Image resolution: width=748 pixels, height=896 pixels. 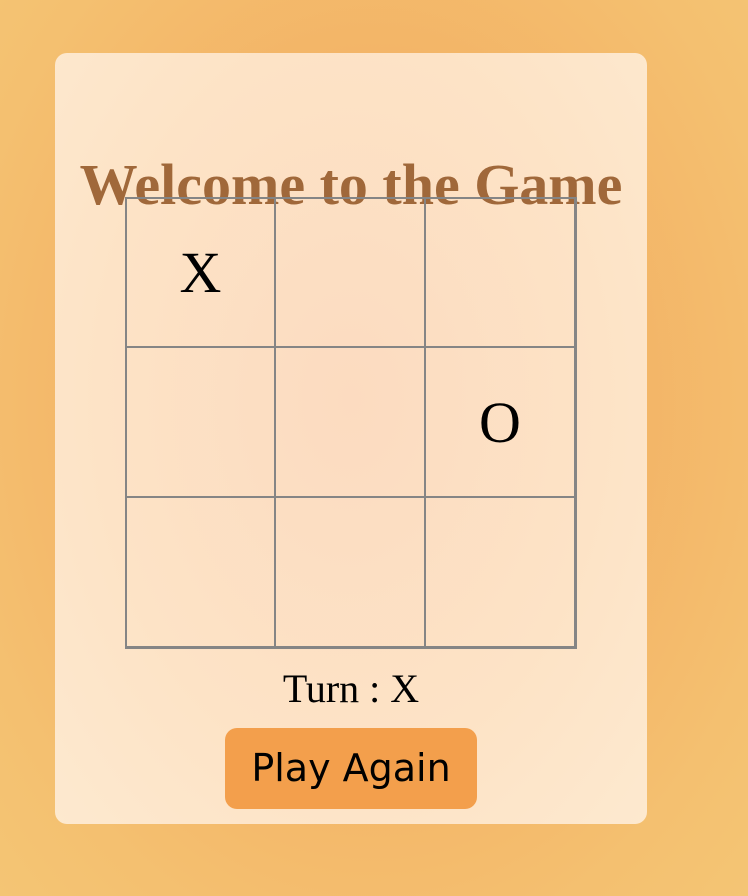 I want to click on turn-label: Turn, so click(x=321, y=688).